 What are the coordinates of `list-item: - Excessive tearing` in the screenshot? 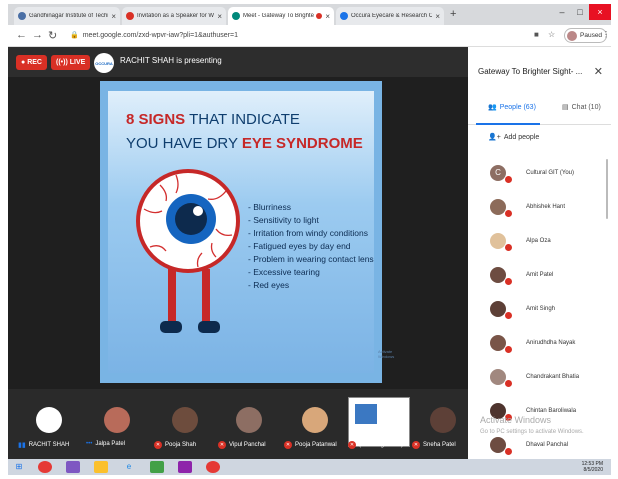 It's located at (284, 272).